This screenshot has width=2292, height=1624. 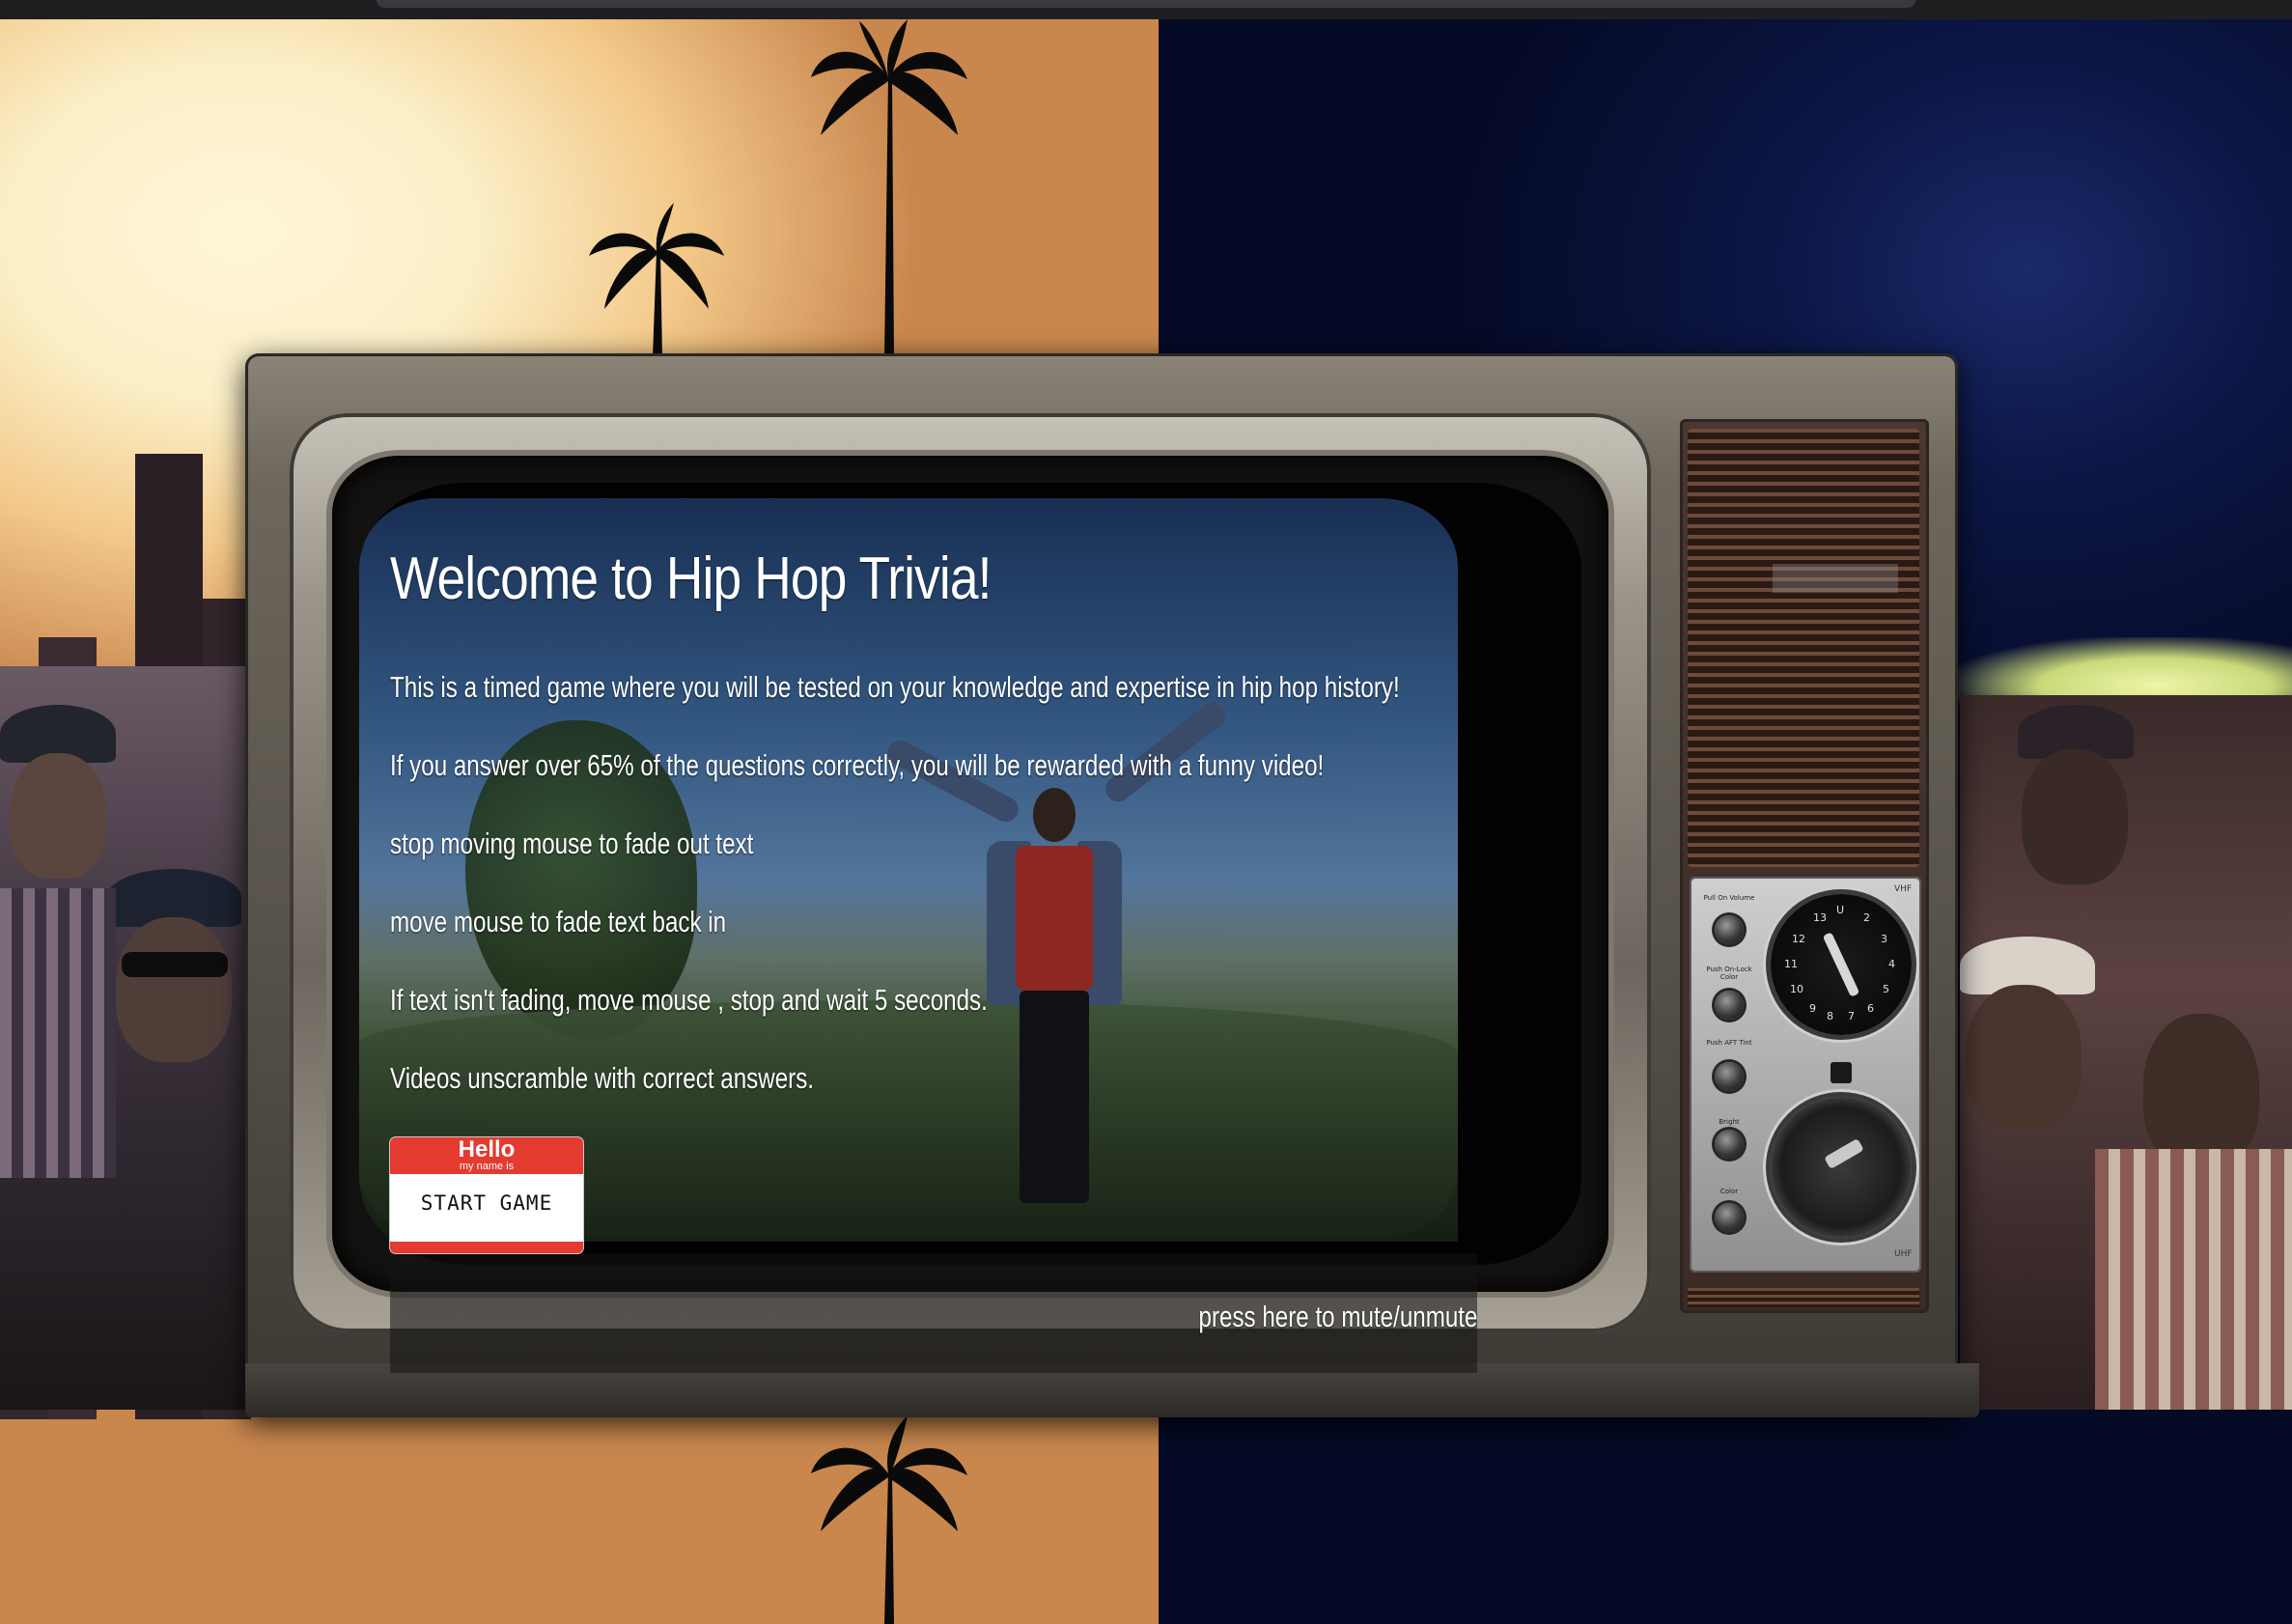 I want to click on dial-number: 6, so click(x=1870, y=1009).